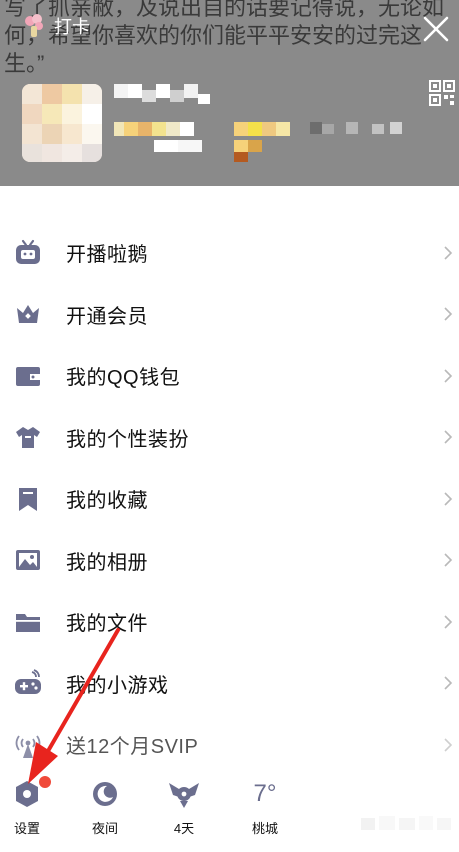  I want to click on tv-icon, so click(28, 253).